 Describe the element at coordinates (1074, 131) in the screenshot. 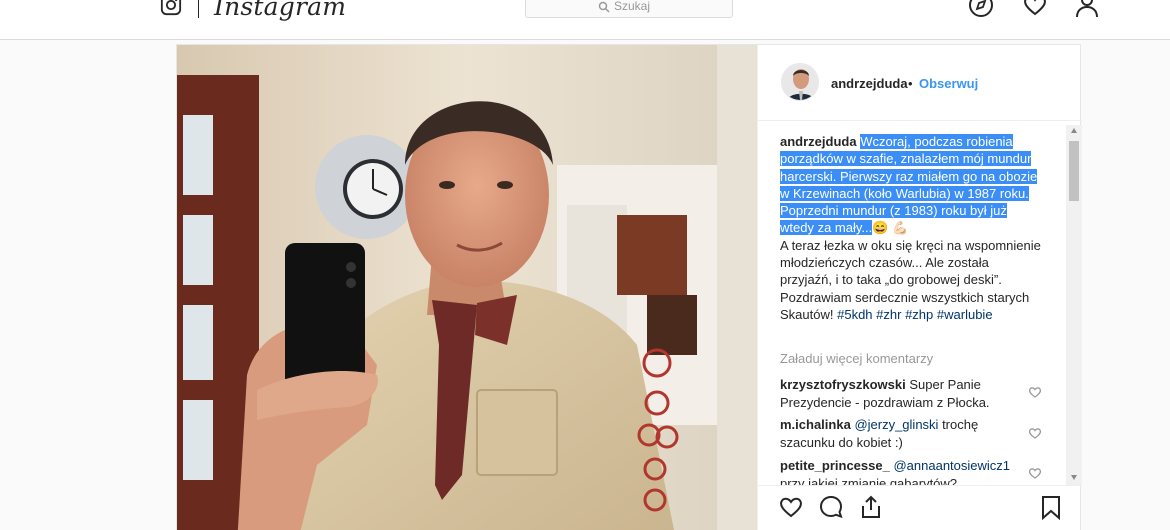

I see `scroll-up-arrow-icon` at that location.